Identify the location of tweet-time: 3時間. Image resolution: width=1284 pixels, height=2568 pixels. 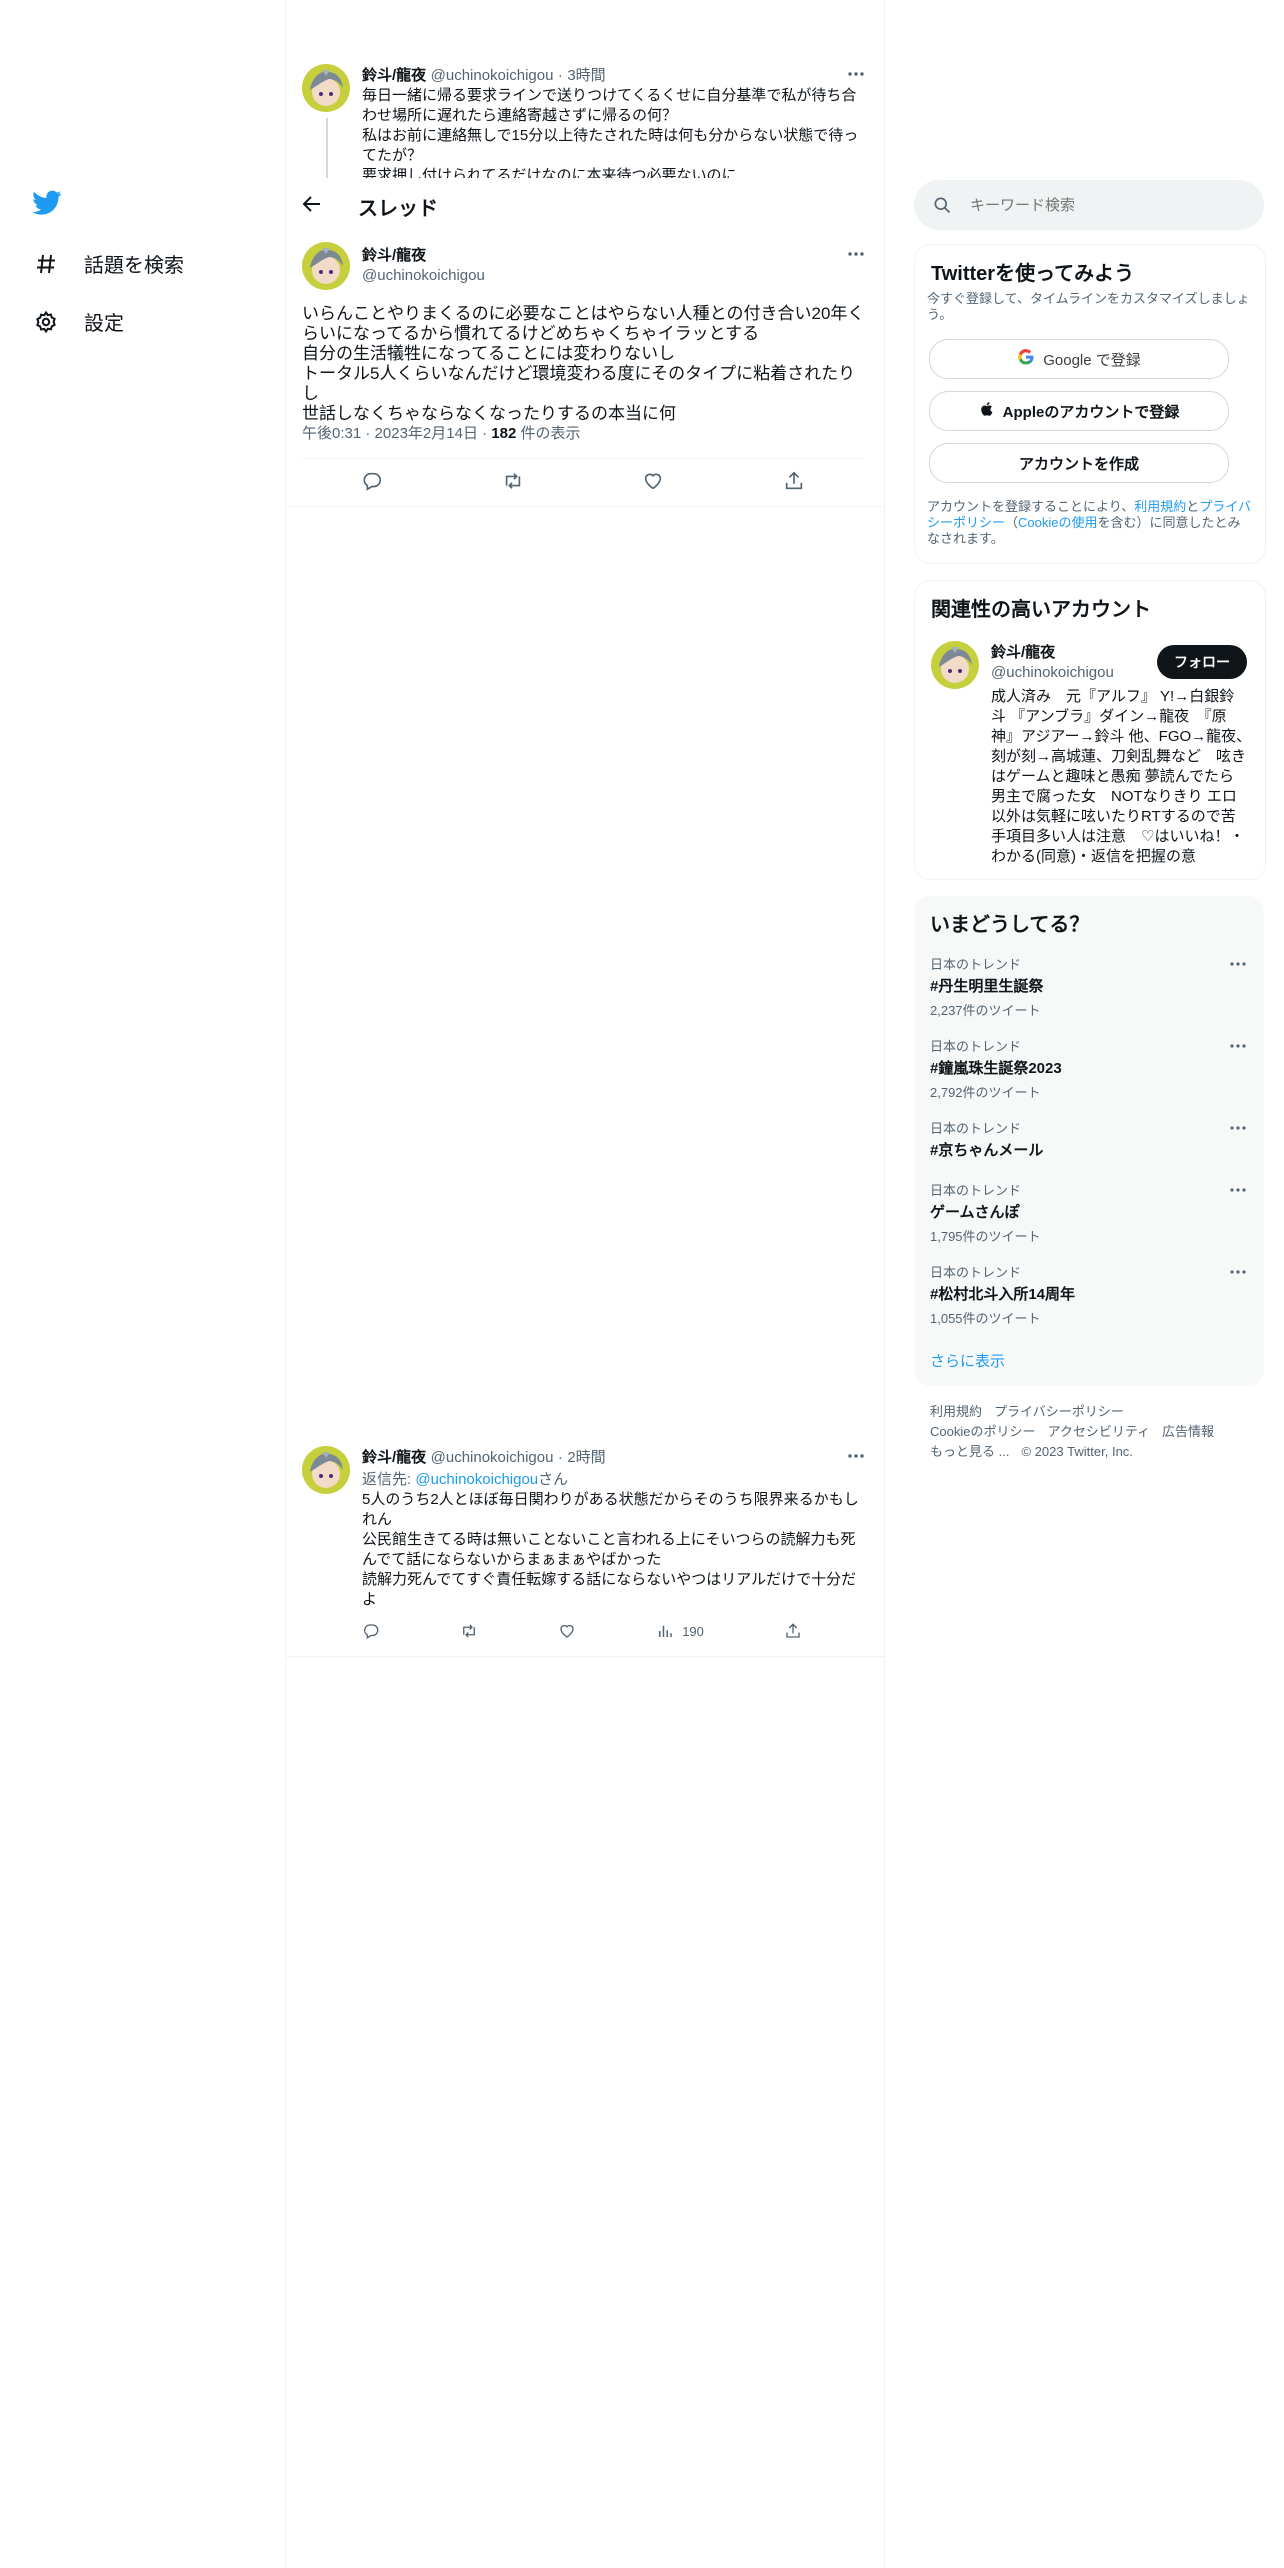
(586, 75).